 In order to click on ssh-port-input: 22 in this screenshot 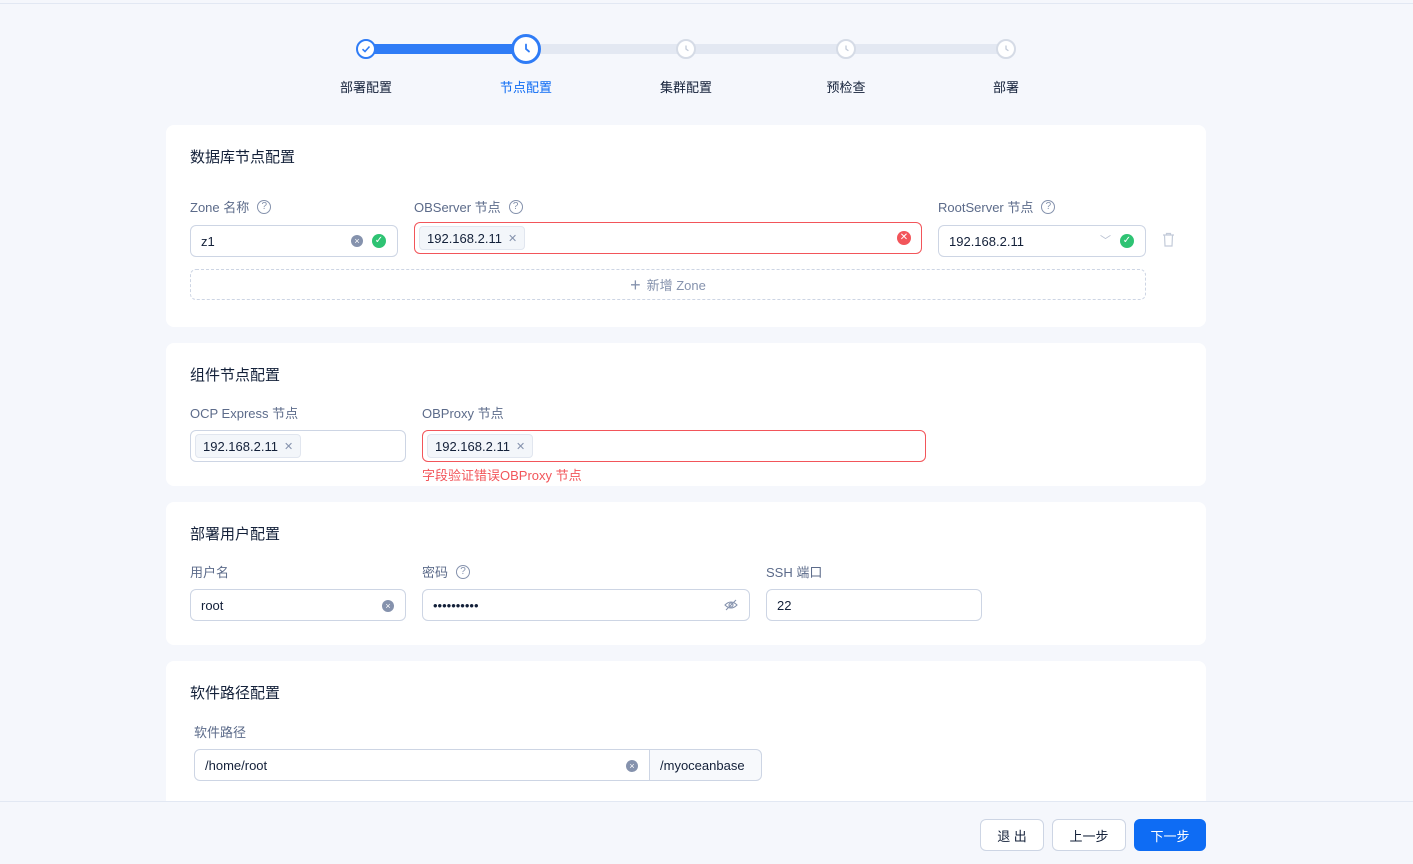, I will do `click(874, 605)`.